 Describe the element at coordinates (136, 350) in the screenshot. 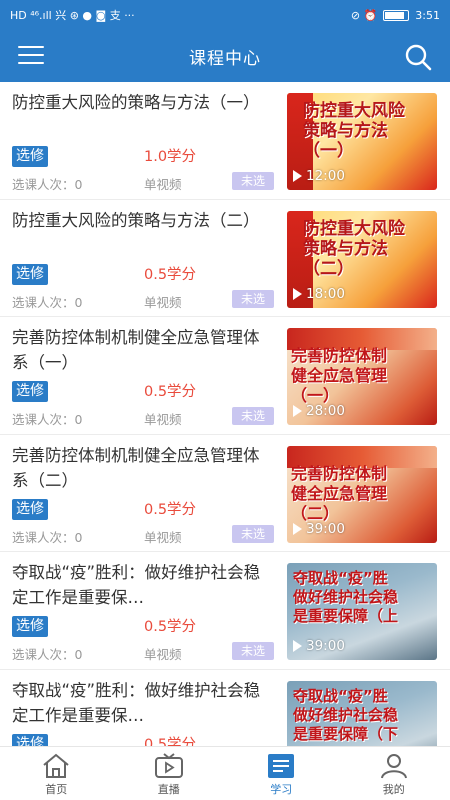

I see `course-title: 完善防控体制机制健全应急管理体系（一）` at that location.